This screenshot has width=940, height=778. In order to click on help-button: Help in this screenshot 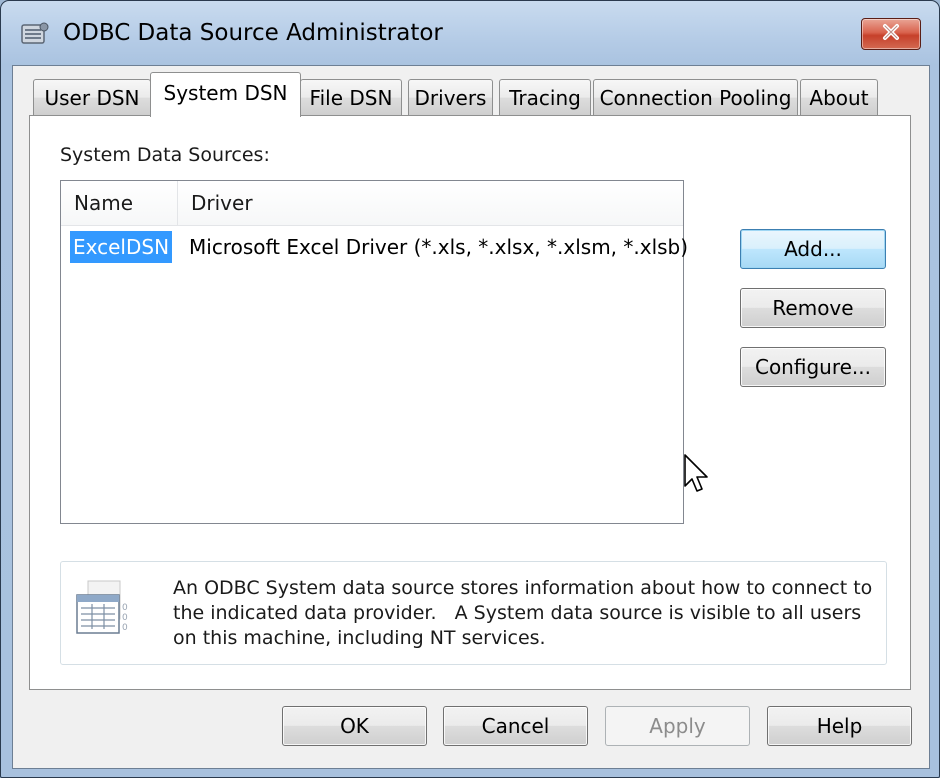, I will do `click(839, 726)`.